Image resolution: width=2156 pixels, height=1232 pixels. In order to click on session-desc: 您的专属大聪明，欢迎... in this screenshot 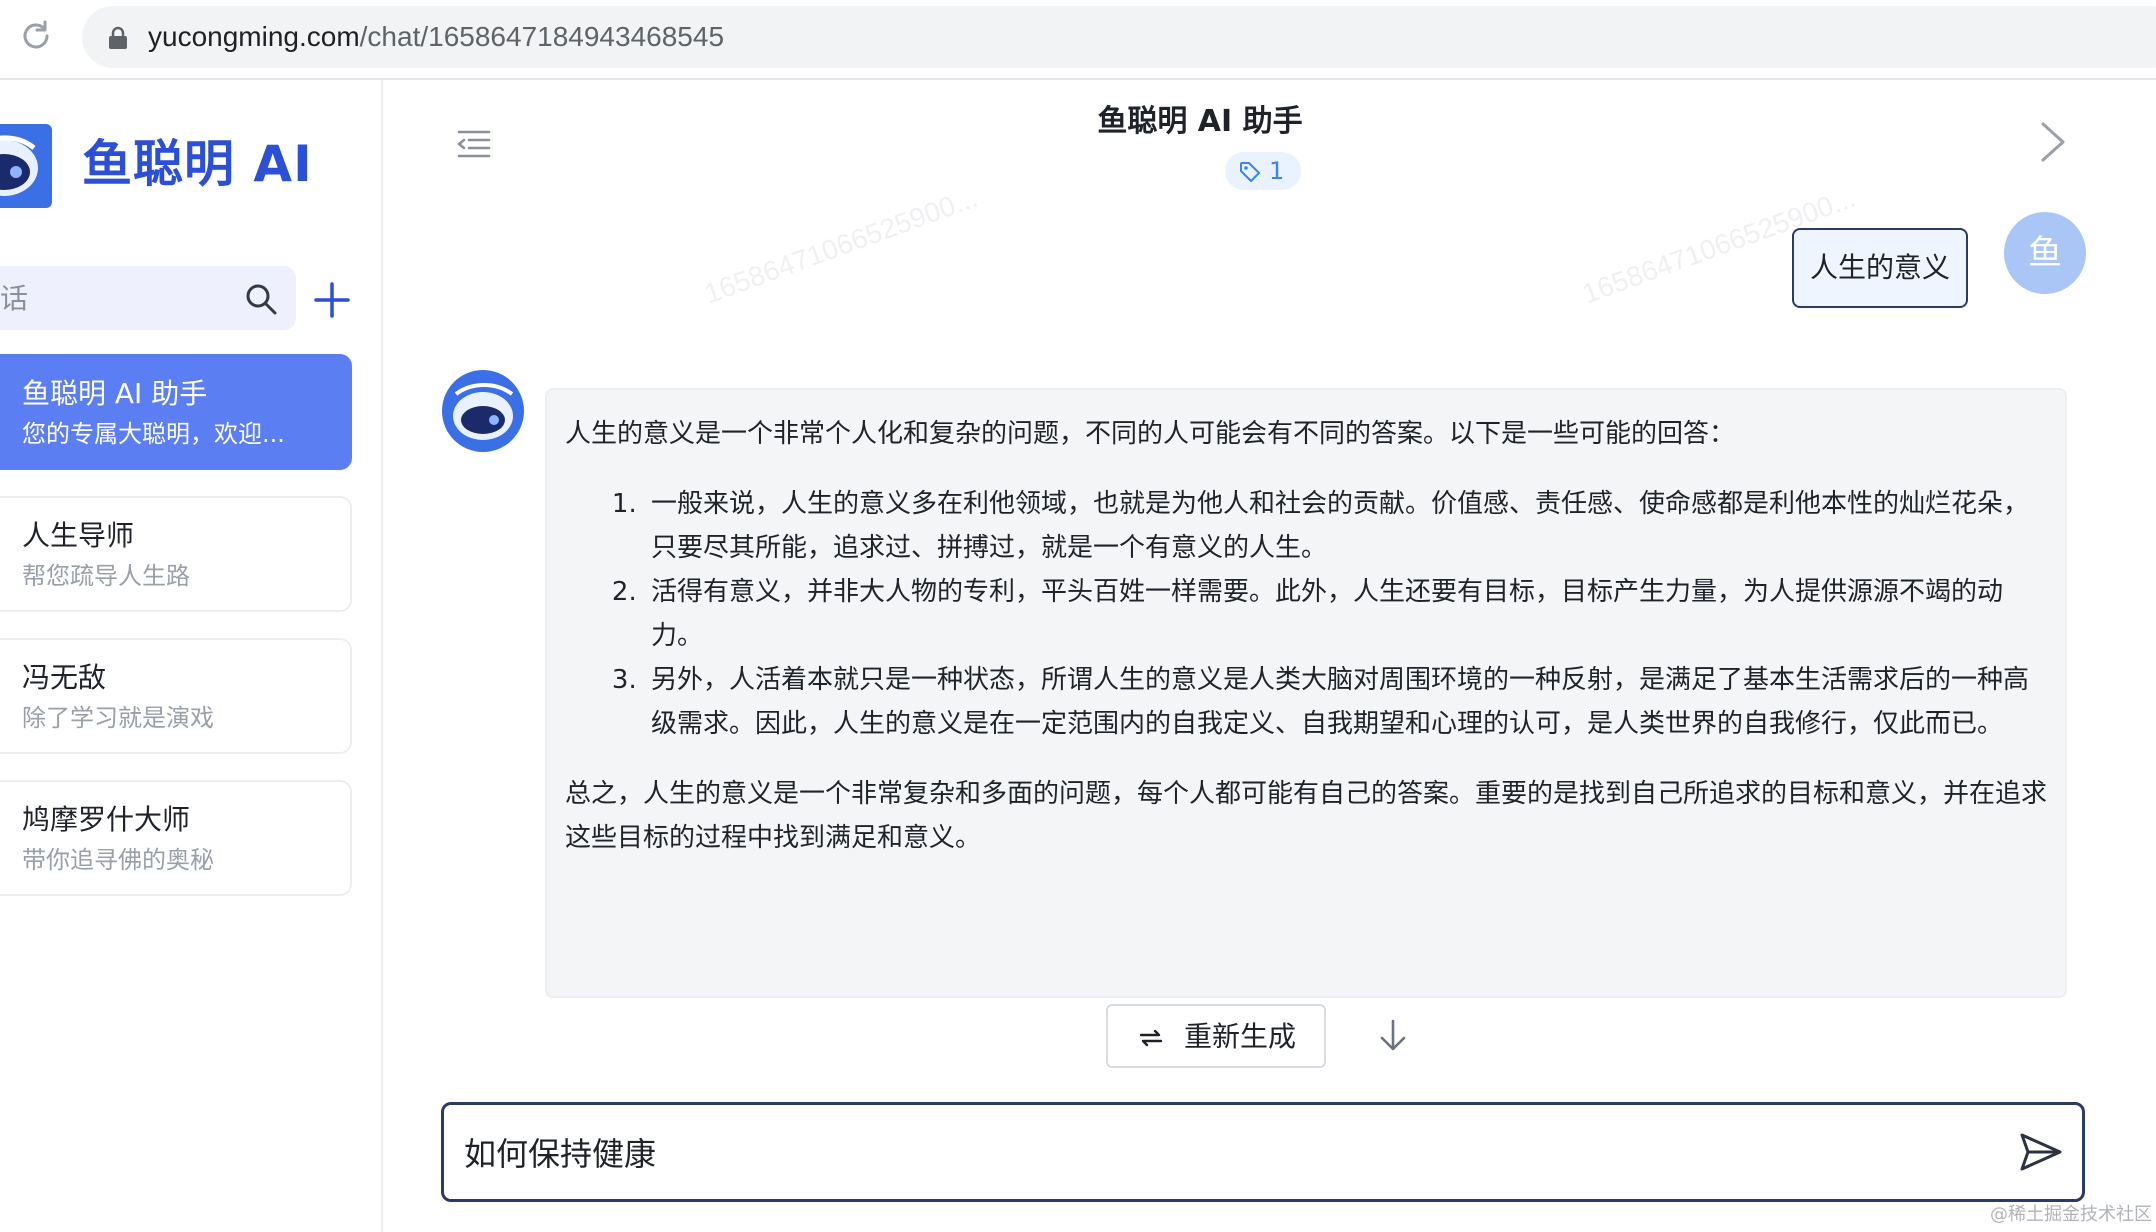, I will do `click(153, 434)`.